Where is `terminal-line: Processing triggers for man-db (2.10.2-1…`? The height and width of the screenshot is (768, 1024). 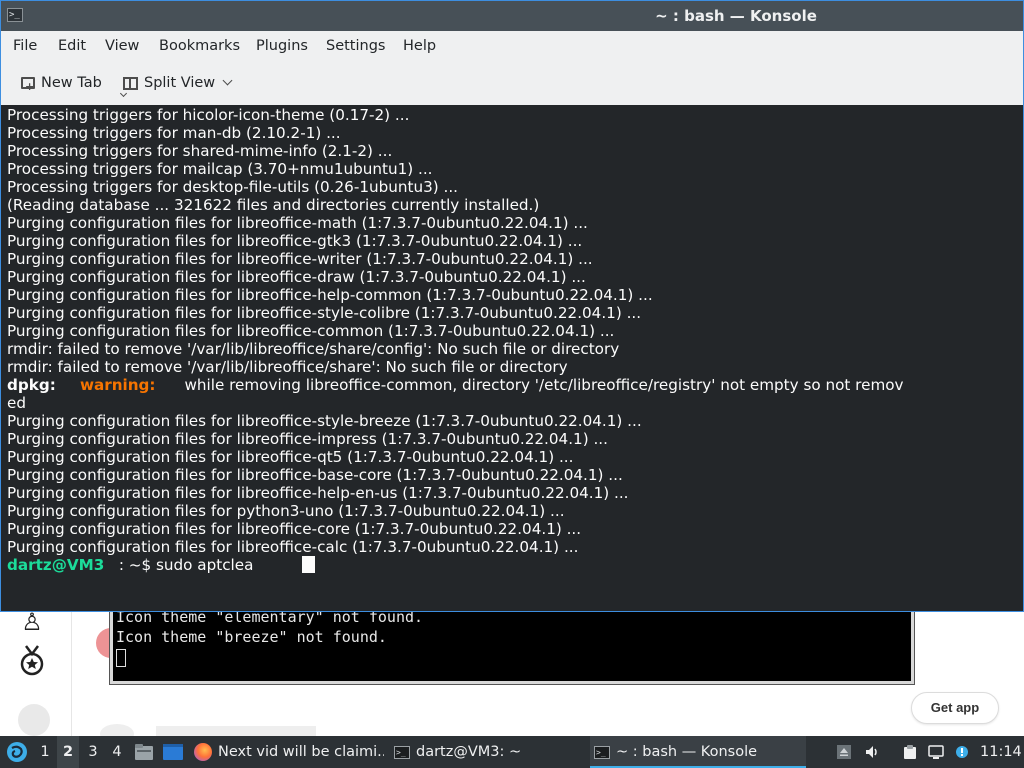 terminal-line: Processing triggers for man-db (2.10.2-1… is located at coordinates (174, 133).